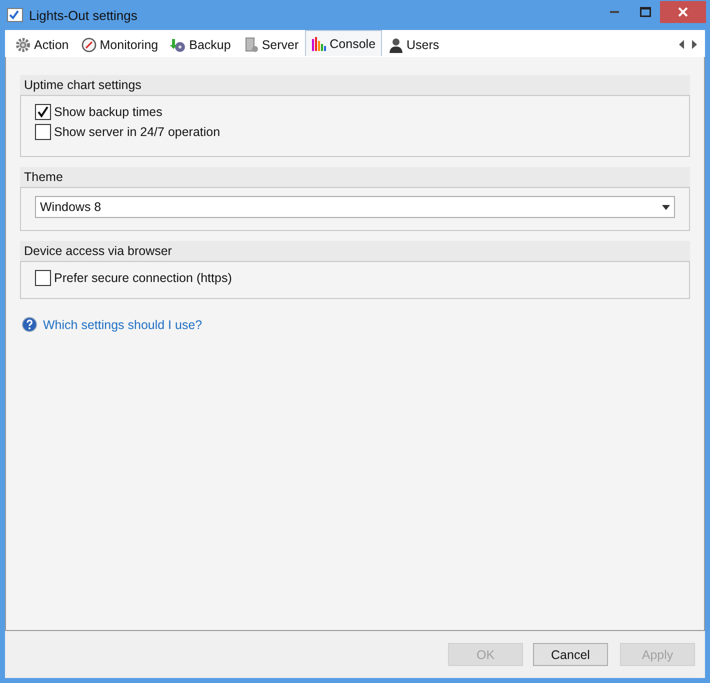 This screenshot has width=710, height=683. What do you see at coordinates (694, 44) in the screenshot?
I see `scroll-right-icon` at bounding box center [694, 44].